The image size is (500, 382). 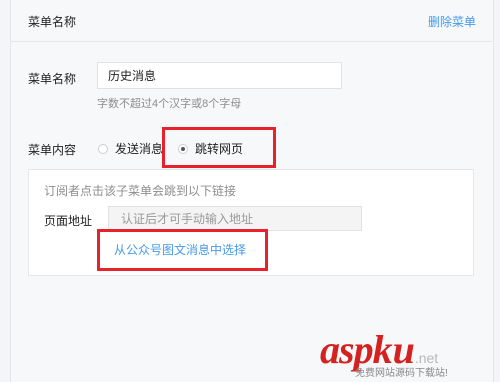 I want to click on radio-send-message-label: 发送消息, so click(x=139, y=149).